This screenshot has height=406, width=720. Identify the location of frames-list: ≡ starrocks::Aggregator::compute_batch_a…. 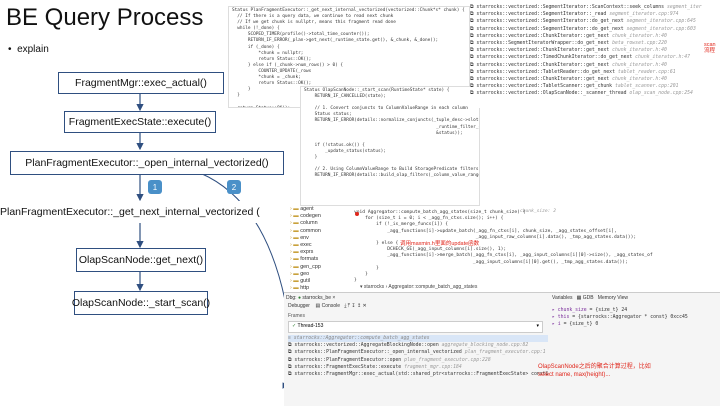
(418, 370).